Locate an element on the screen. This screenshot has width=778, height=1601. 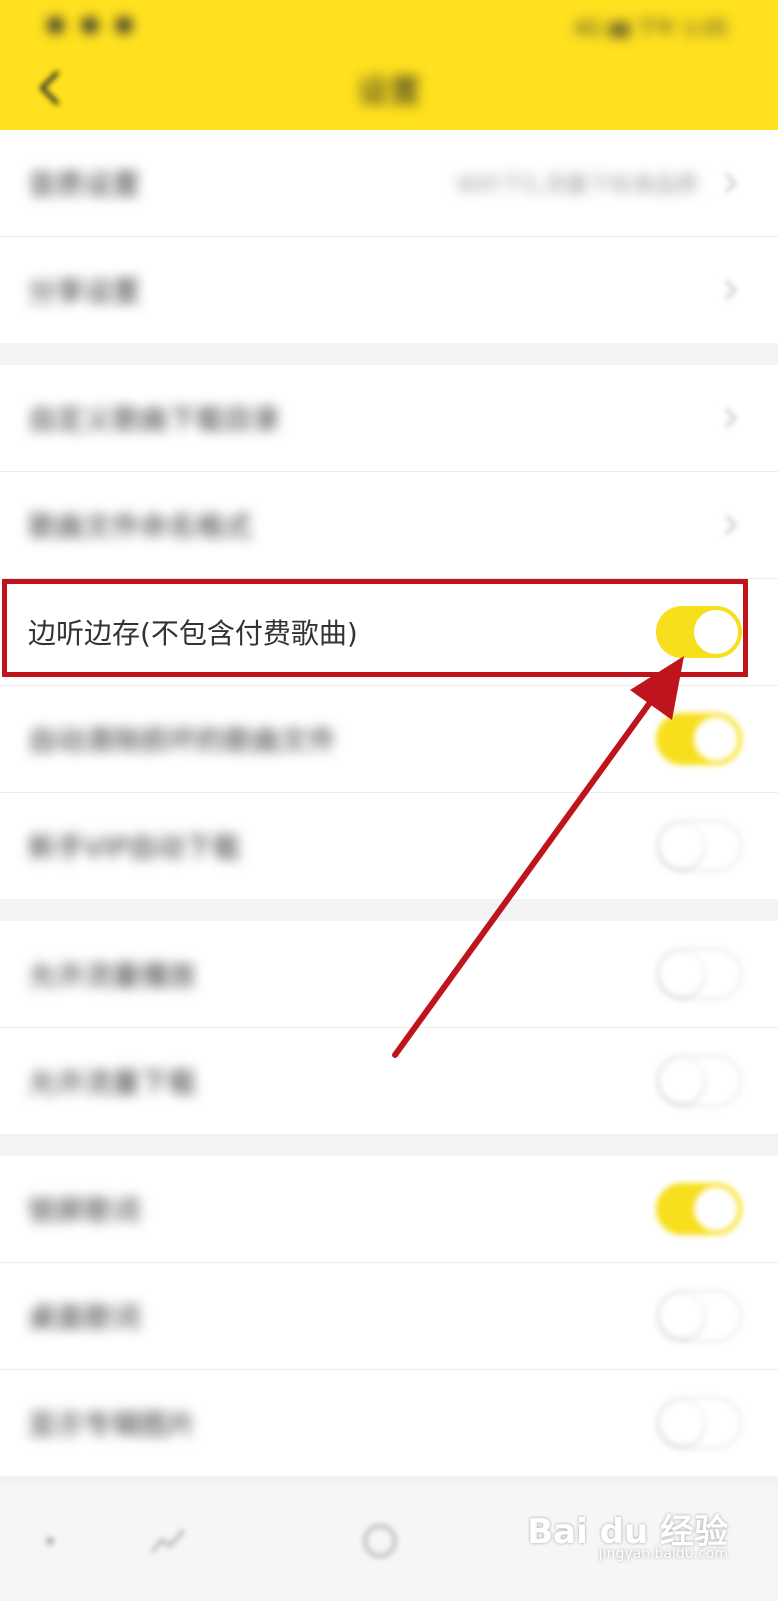
app-header: ● ● ● 4G ▮▮ 下午 1:05 设置 is located at coordinates (389, 65).